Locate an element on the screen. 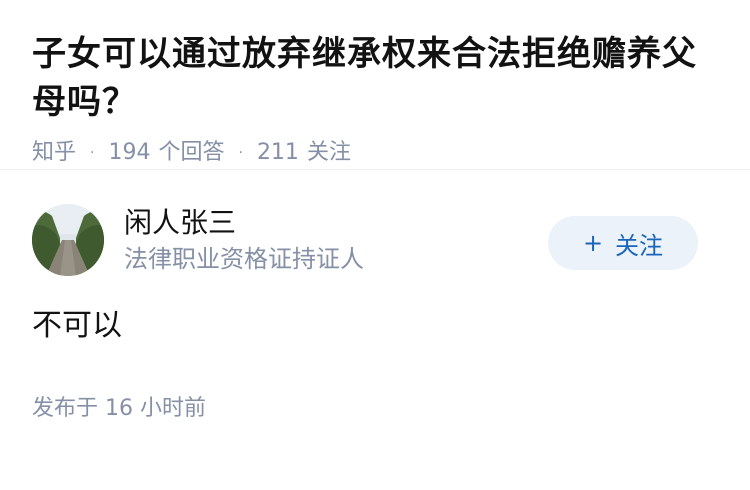 The image size is (750, 490). follower-count: 211 is located at coordinates (277, 152).